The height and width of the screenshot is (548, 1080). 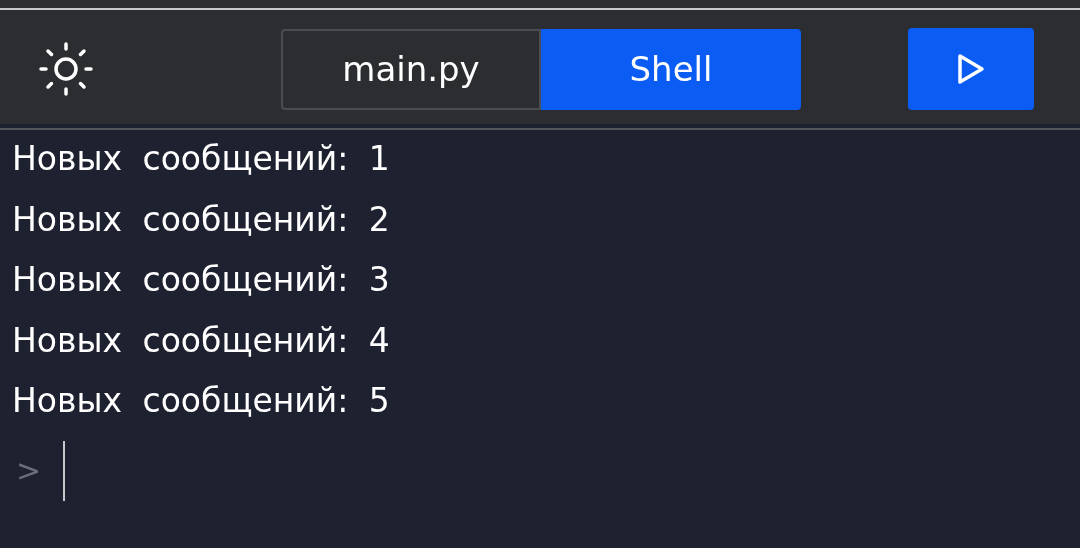 I want to click on play-icon, so click(x=971, y=69).